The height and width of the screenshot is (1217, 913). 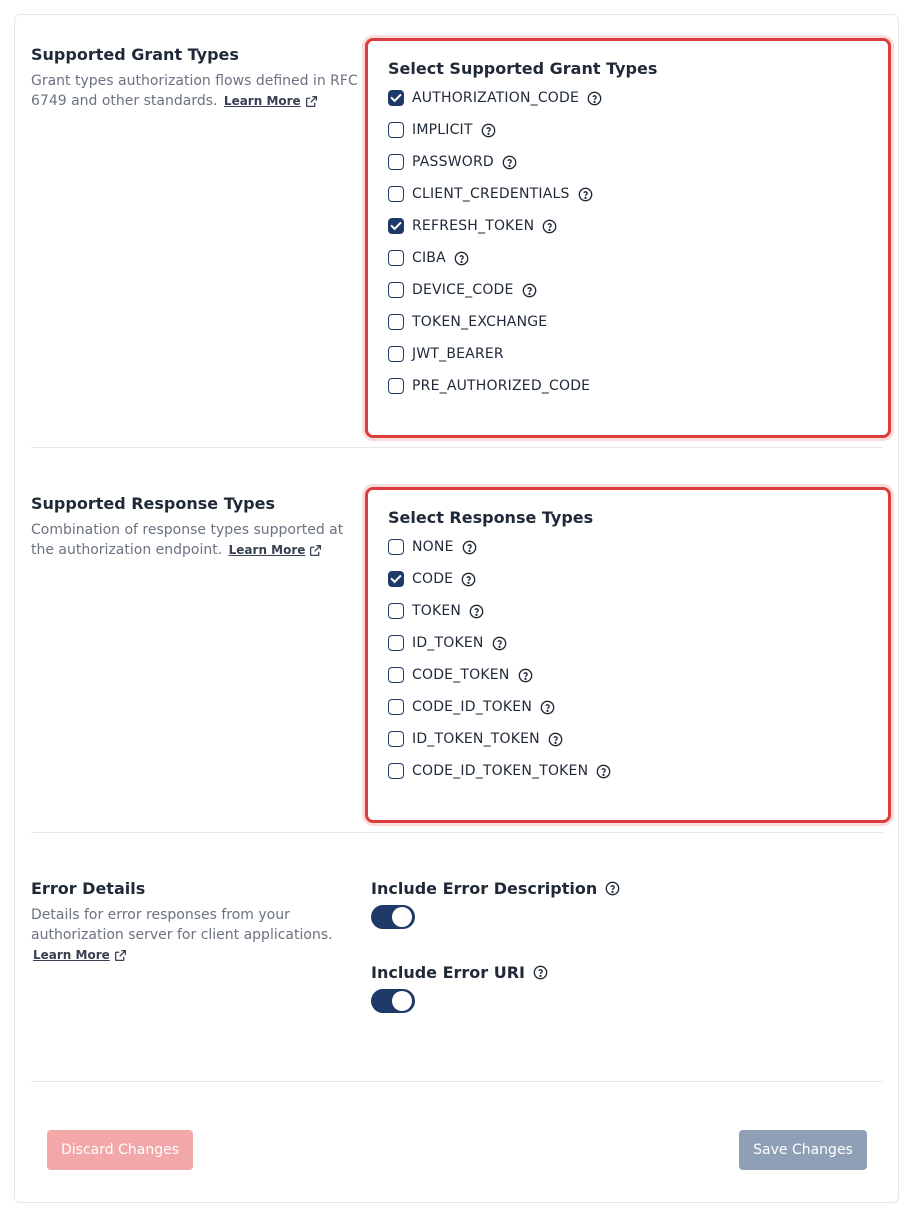 I want to click on save-changes-button: Save Changes, so click(x=803, y=1150).